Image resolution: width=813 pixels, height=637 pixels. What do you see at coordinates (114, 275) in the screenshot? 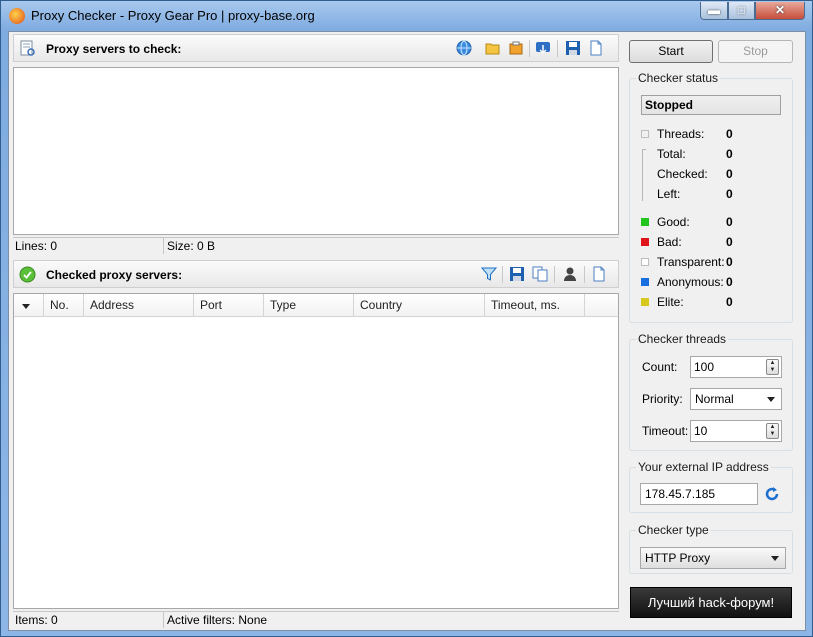
I see `checked-list-title: Checked proxy servers:` at bounding box center [114, 275].